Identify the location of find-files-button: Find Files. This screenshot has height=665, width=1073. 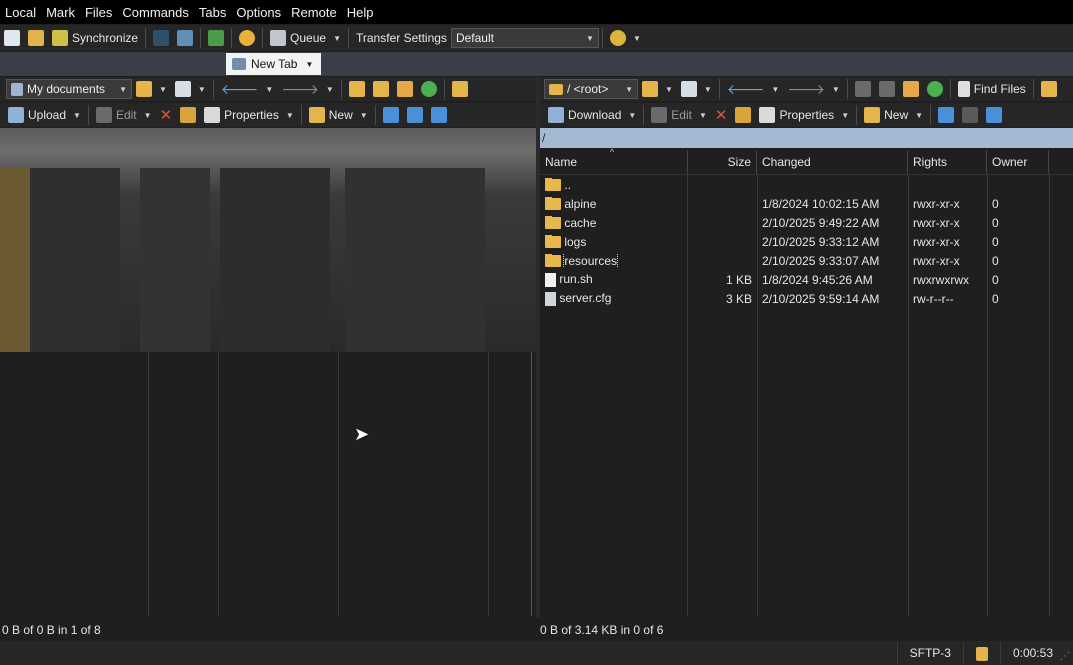
(992, 89).